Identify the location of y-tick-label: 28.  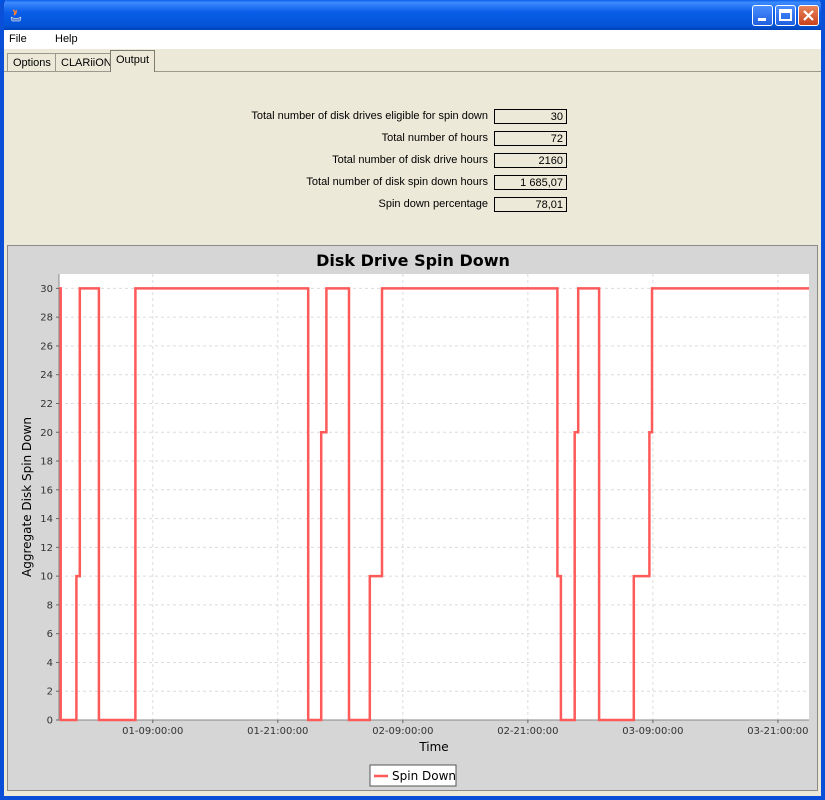
(46, 318).